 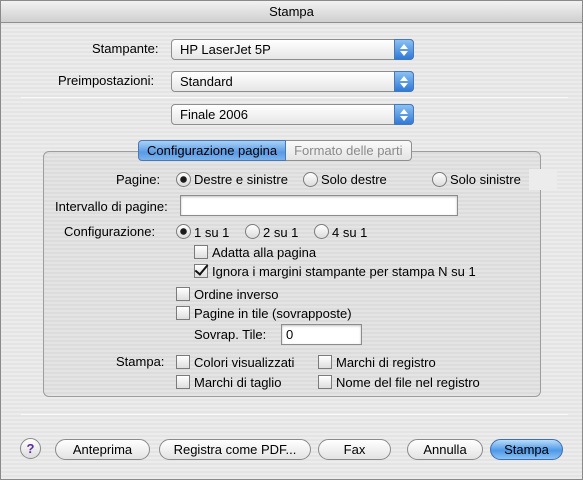 I want to click on blank-area, so click(x=543, y=179).